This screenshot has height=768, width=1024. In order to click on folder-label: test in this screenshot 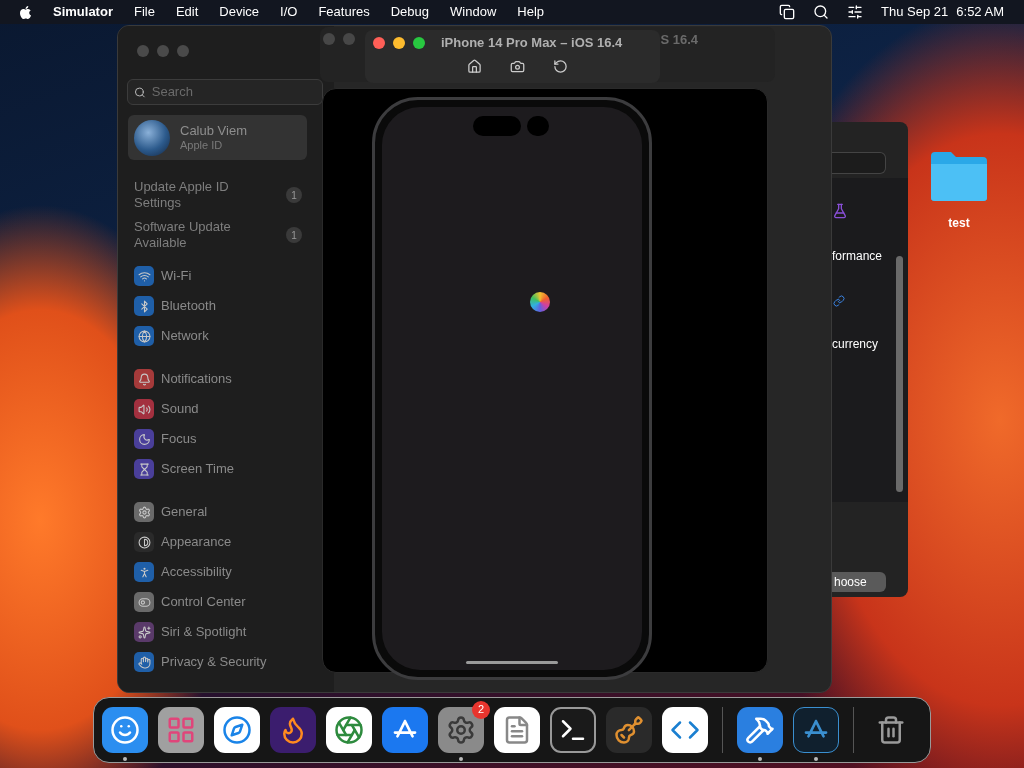, I will do `click(959, 223)`.